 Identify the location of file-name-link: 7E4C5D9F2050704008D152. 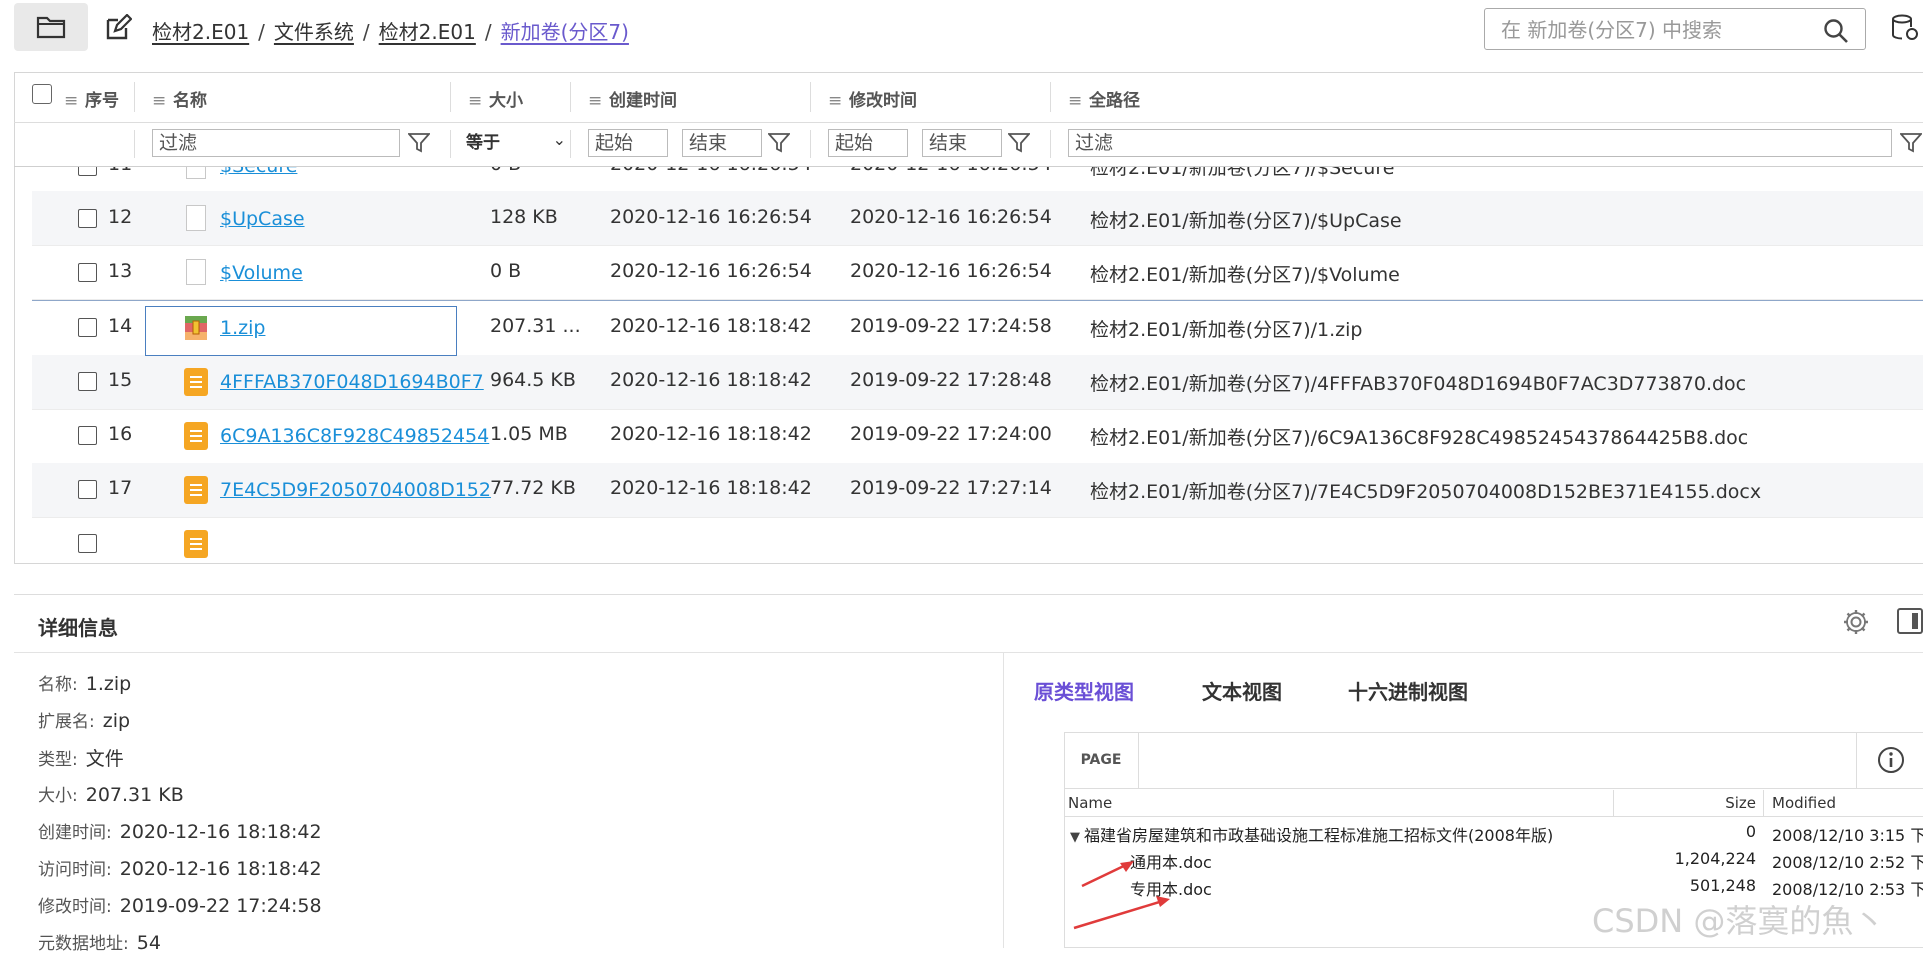
(355, 490).